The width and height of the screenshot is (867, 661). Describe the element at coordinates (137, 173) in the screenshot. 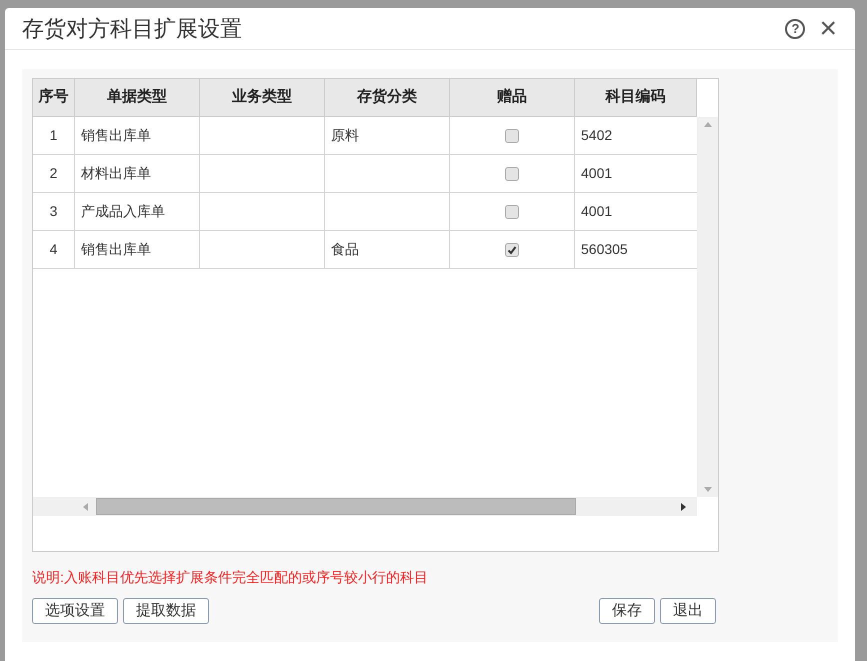

I see `table-cell: 材料出库单` at that location.